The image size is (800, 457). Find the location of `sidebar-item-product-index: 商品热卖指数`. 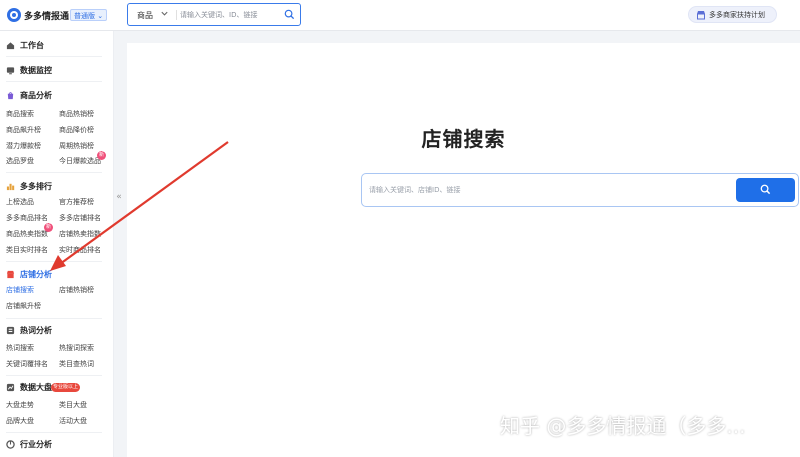

sidebar-item-product-index: 商品热卖指数 is located at coordinates (27, 234).